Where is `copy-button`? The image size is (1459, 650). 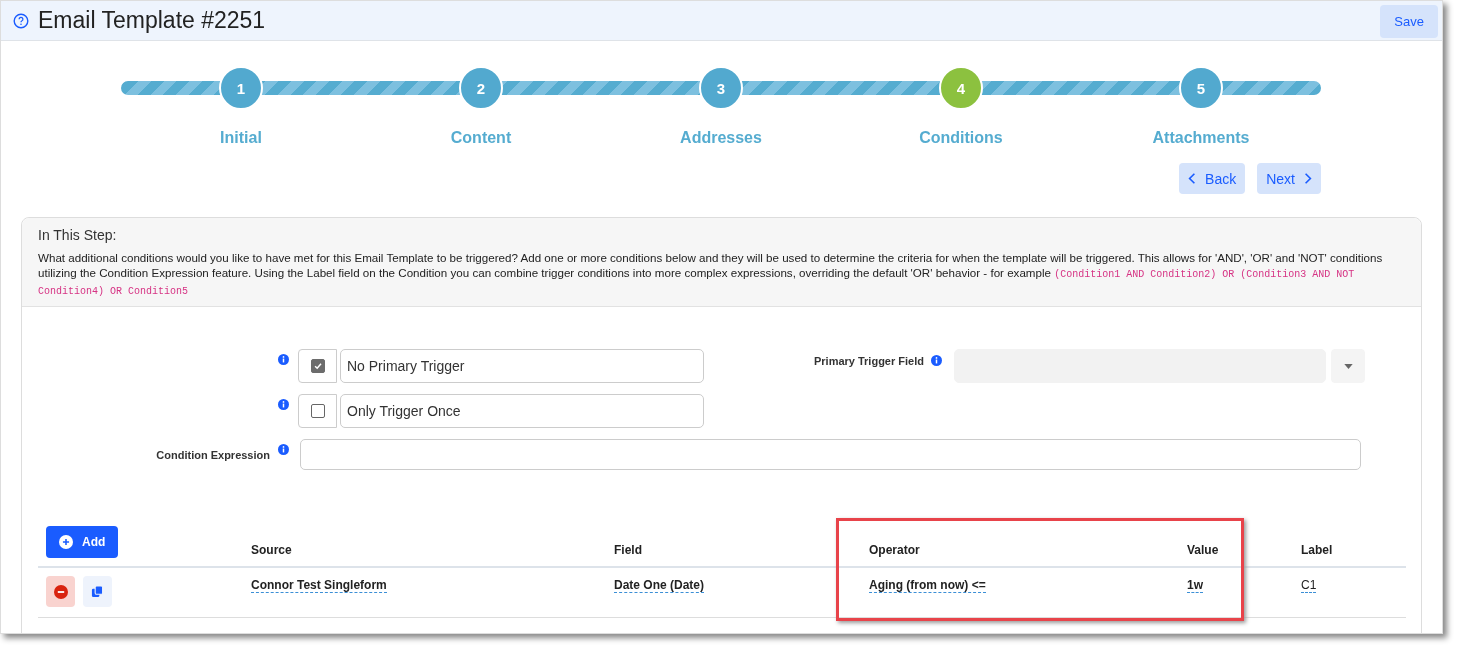 copy-button is located at coordinates (97, 591).